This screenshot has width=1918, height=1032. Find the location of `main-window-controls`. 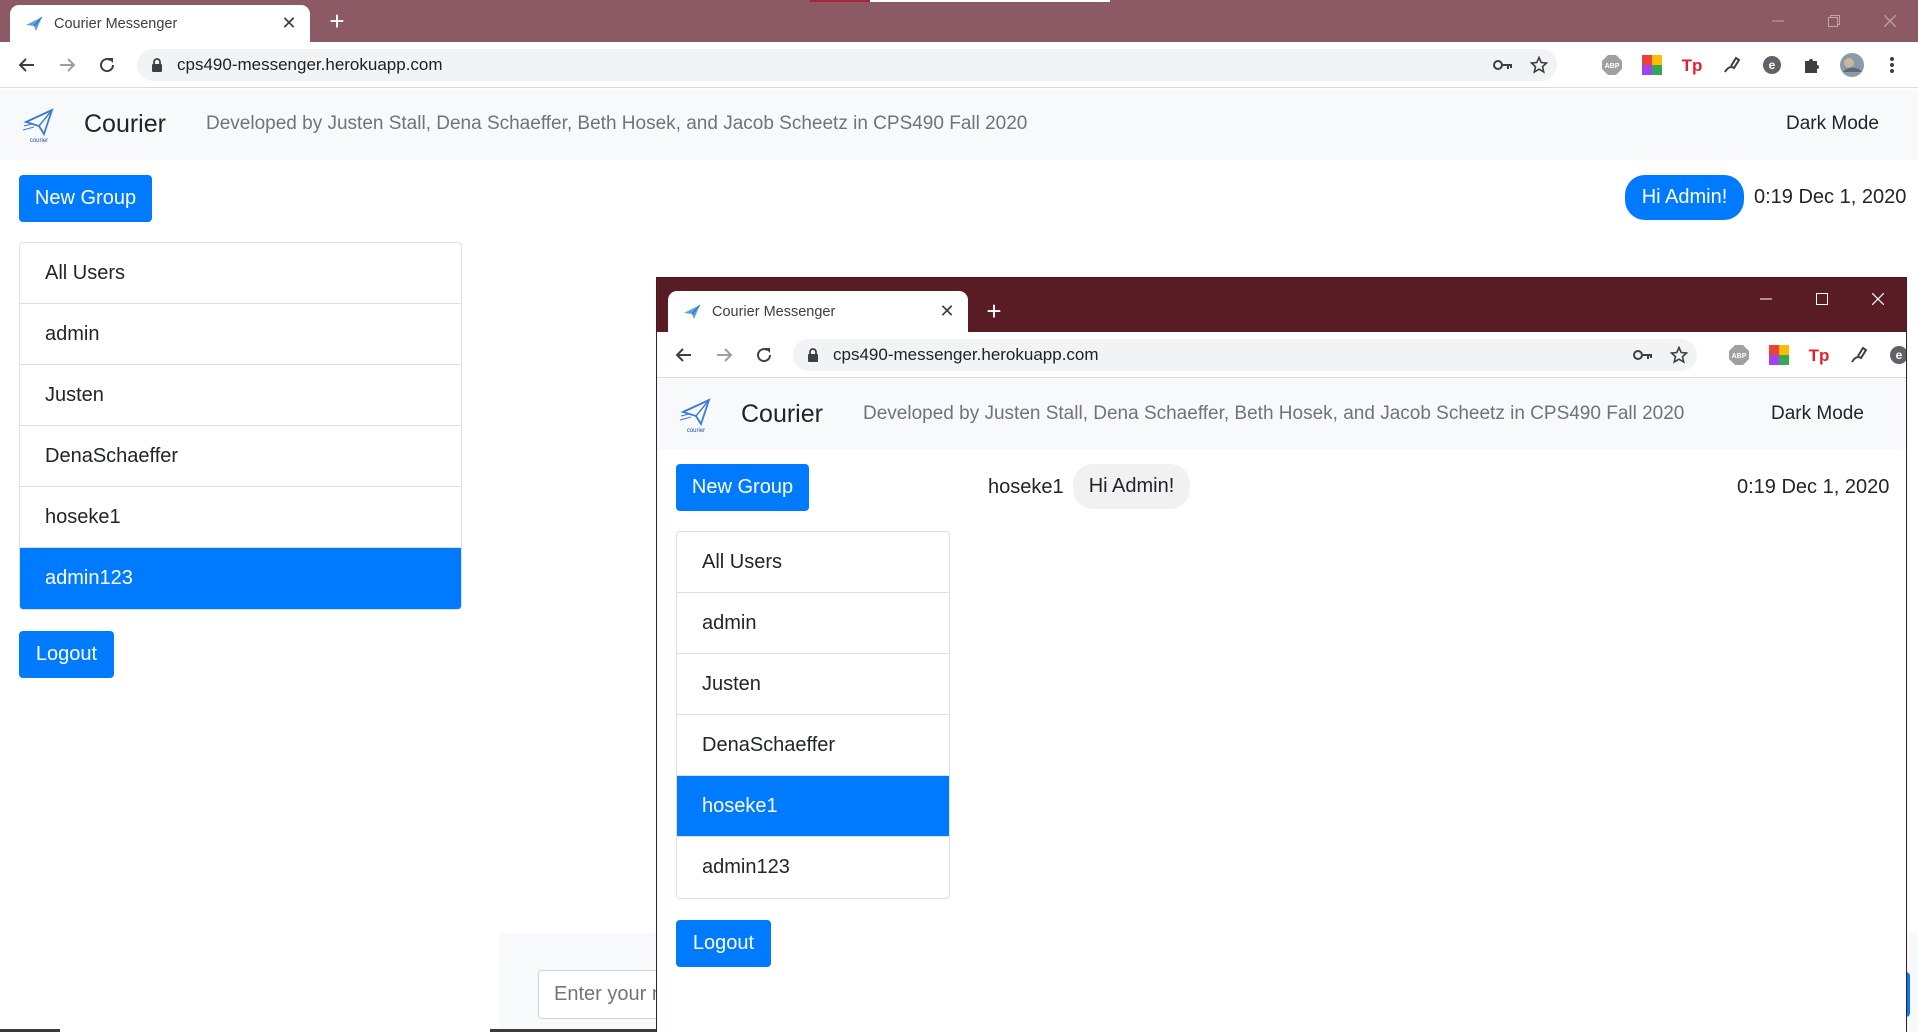

main-window-controls is located at coordinates (1834, 21).